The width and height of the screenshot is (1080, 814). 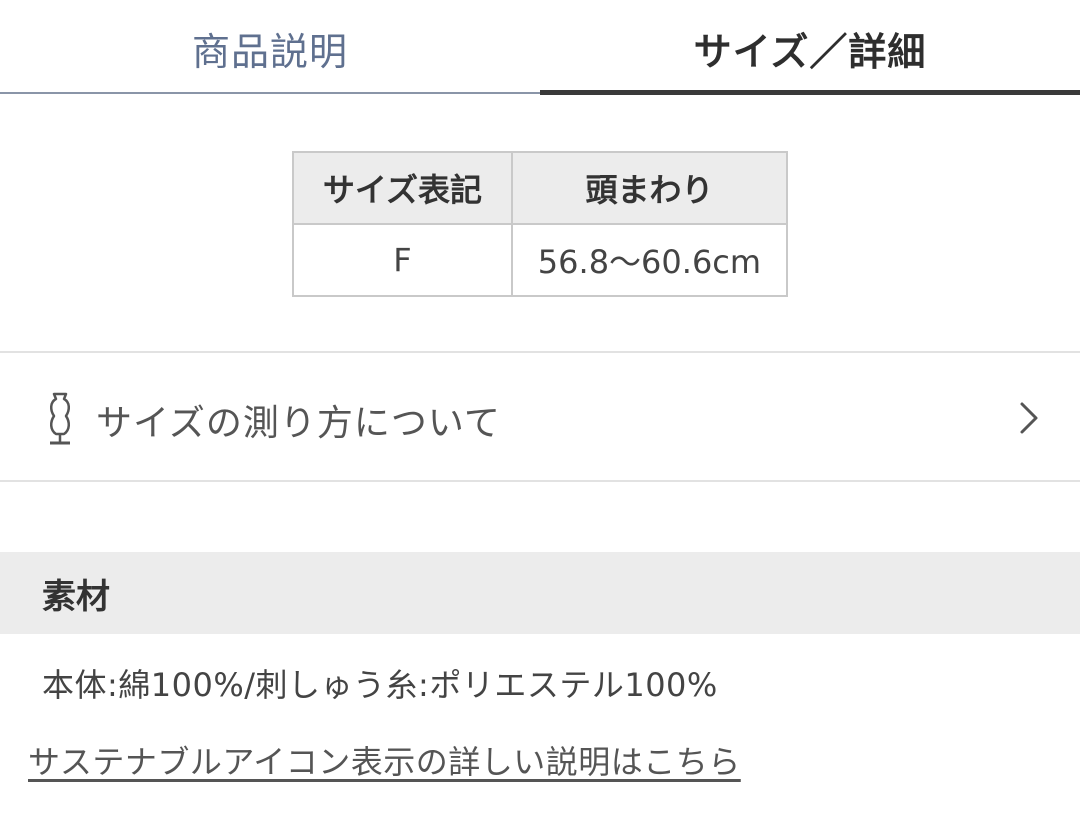 I want to click on sustainable-icon-info-link: サステナブルアイコン表示の詳しい説明はこちら, so click(x=384, y=760).